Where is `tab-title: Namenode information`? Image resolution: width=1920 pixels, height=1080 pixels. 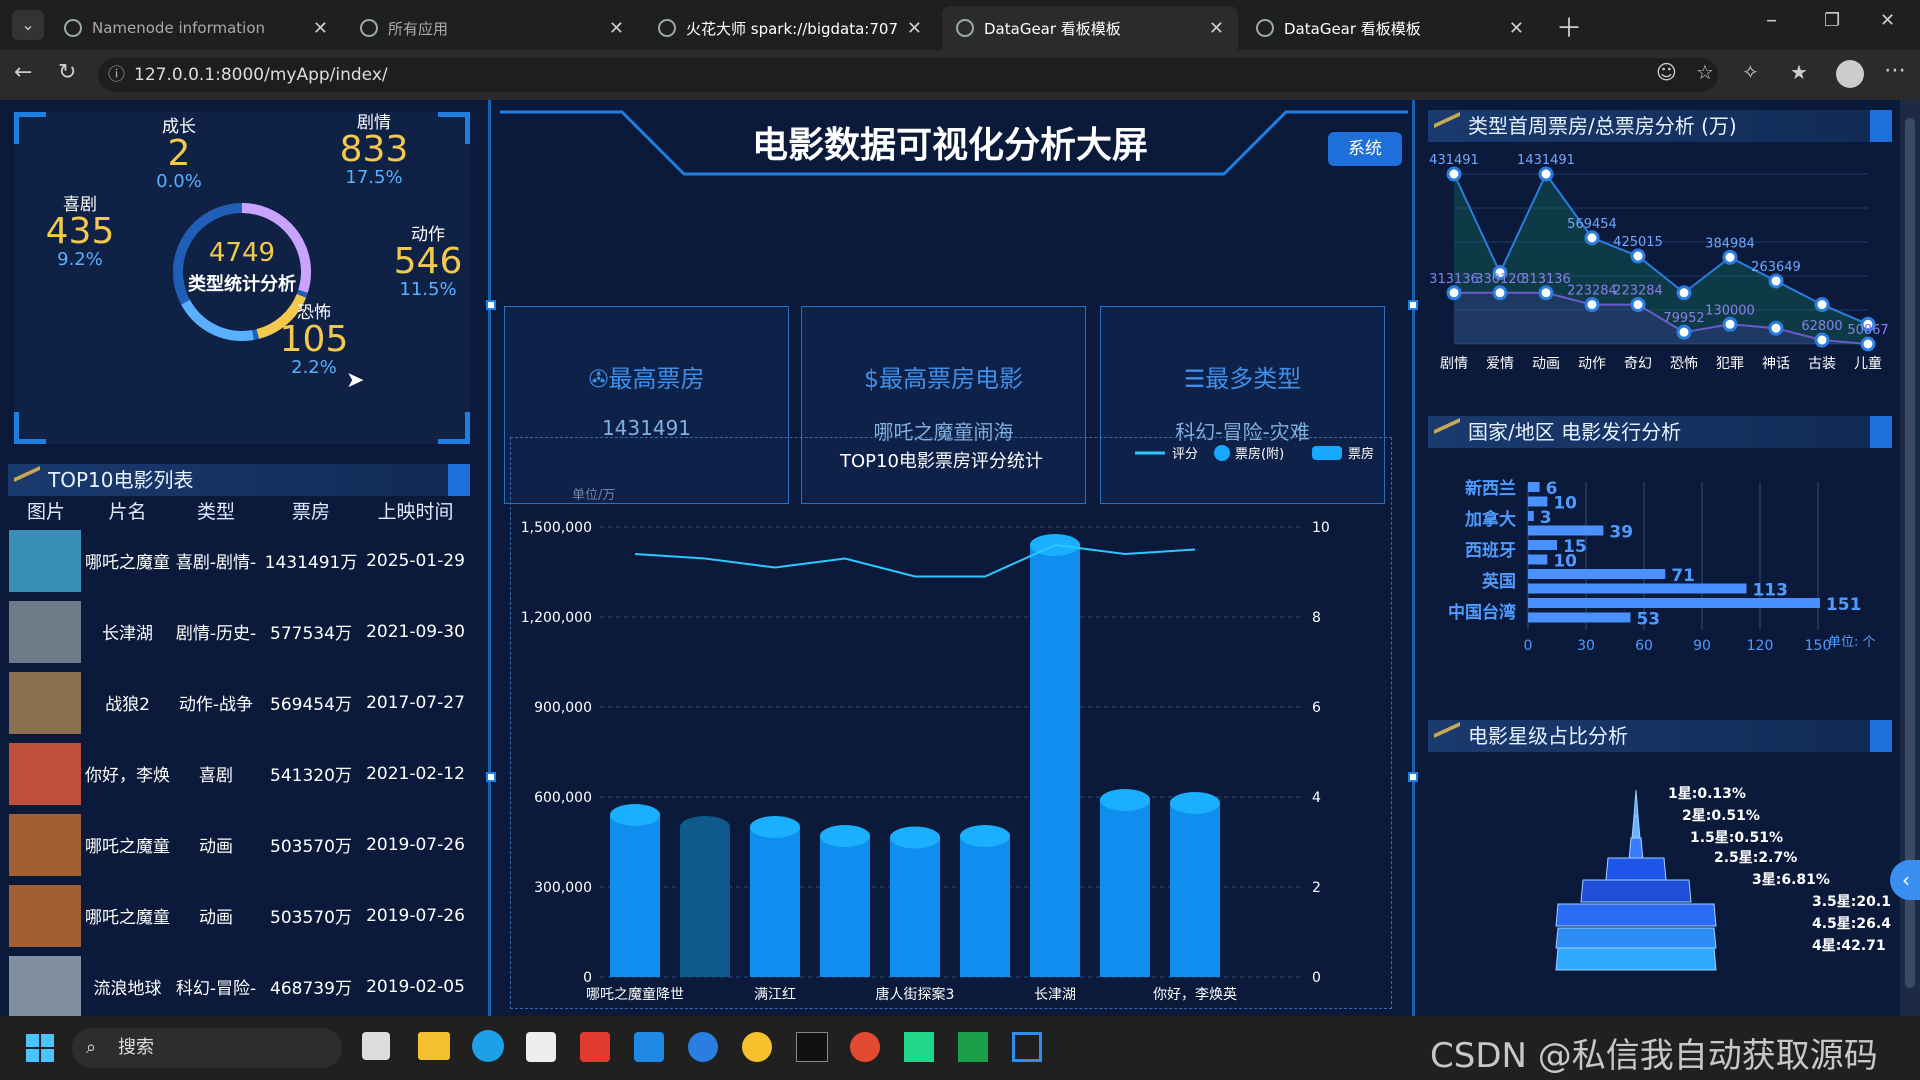 tab-title: Namenode information is located at coordinates (179, 28).